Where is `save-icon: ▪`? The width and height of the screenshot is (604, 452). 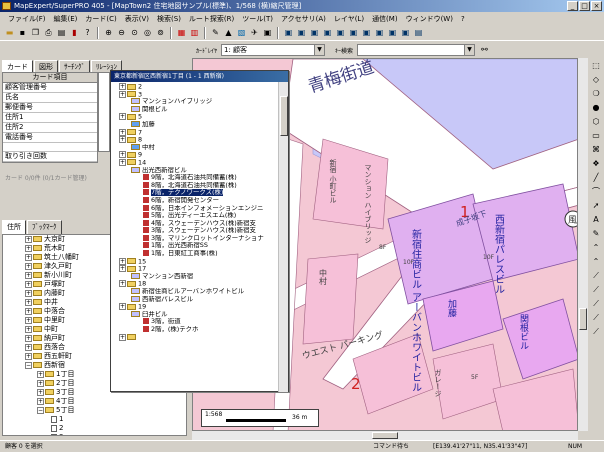 save-icon: ▪ is located at coordinates (22, 33).